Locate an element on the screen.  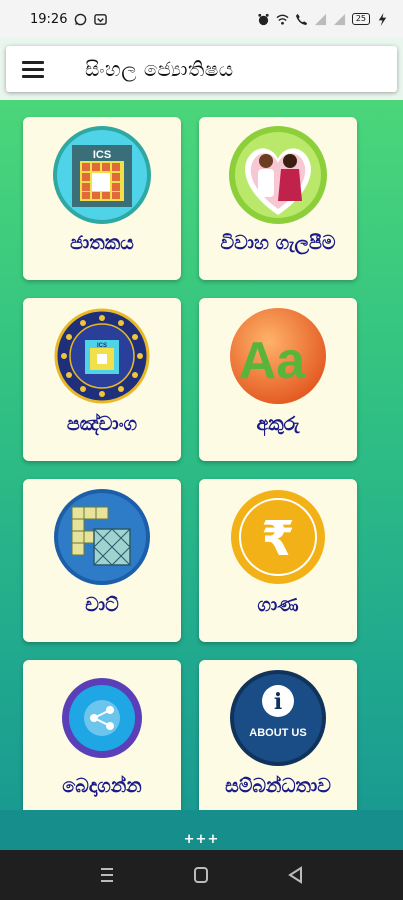
home-icon is located at coordinates (201, 875).